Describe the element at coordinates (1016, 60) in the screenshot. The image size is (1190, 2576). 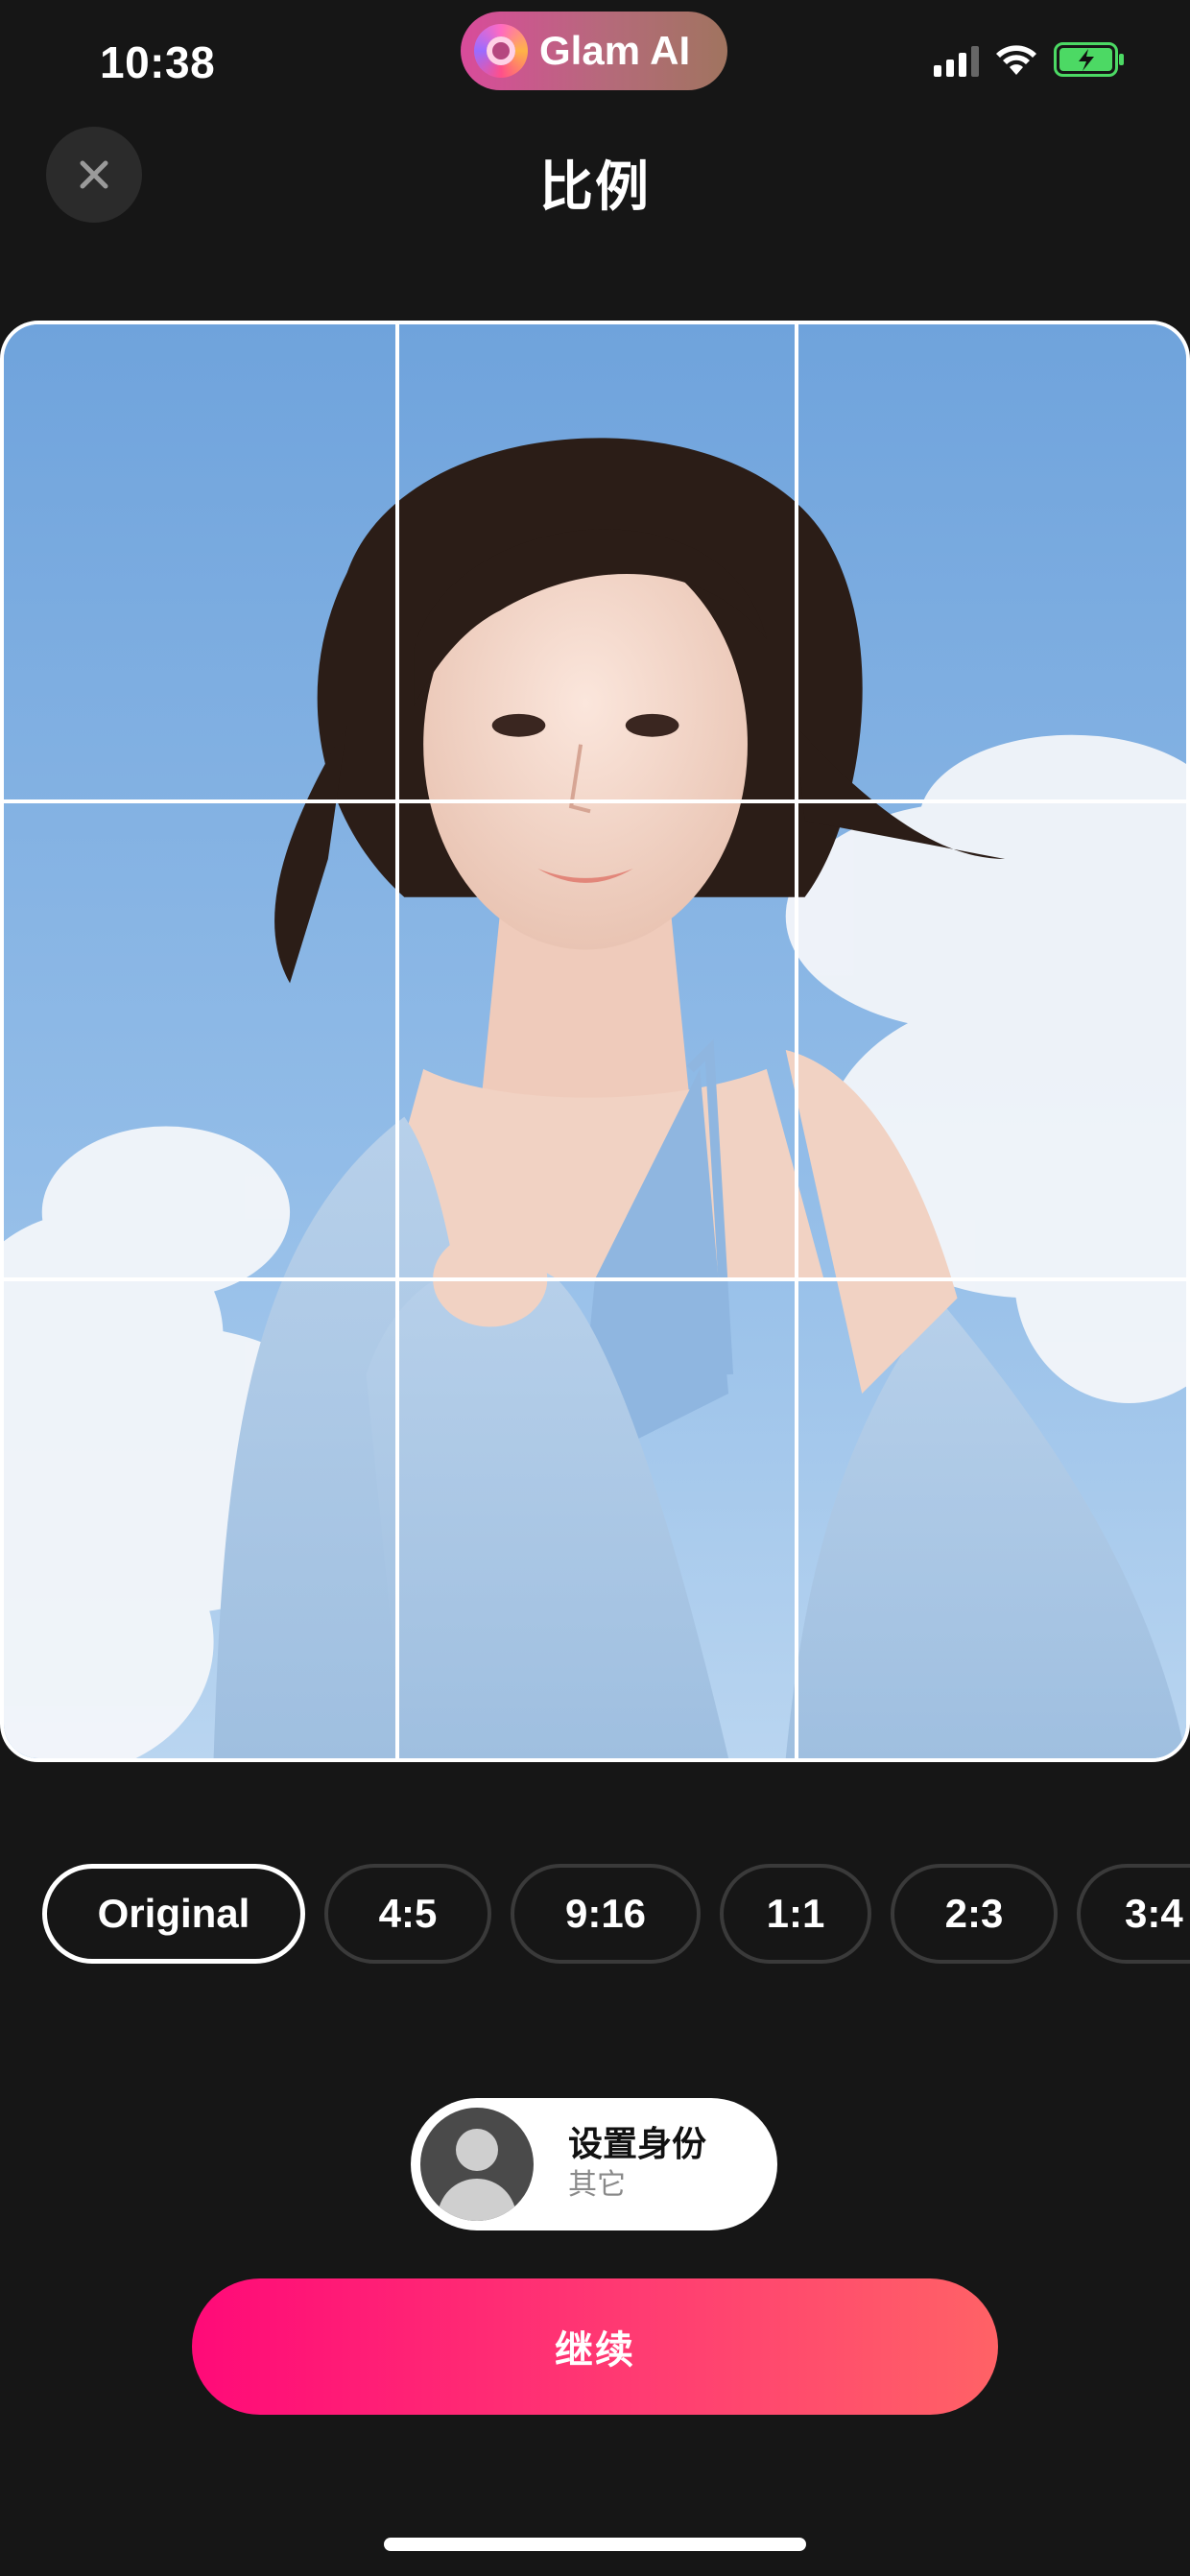
I see `wifi-icon` at that location.